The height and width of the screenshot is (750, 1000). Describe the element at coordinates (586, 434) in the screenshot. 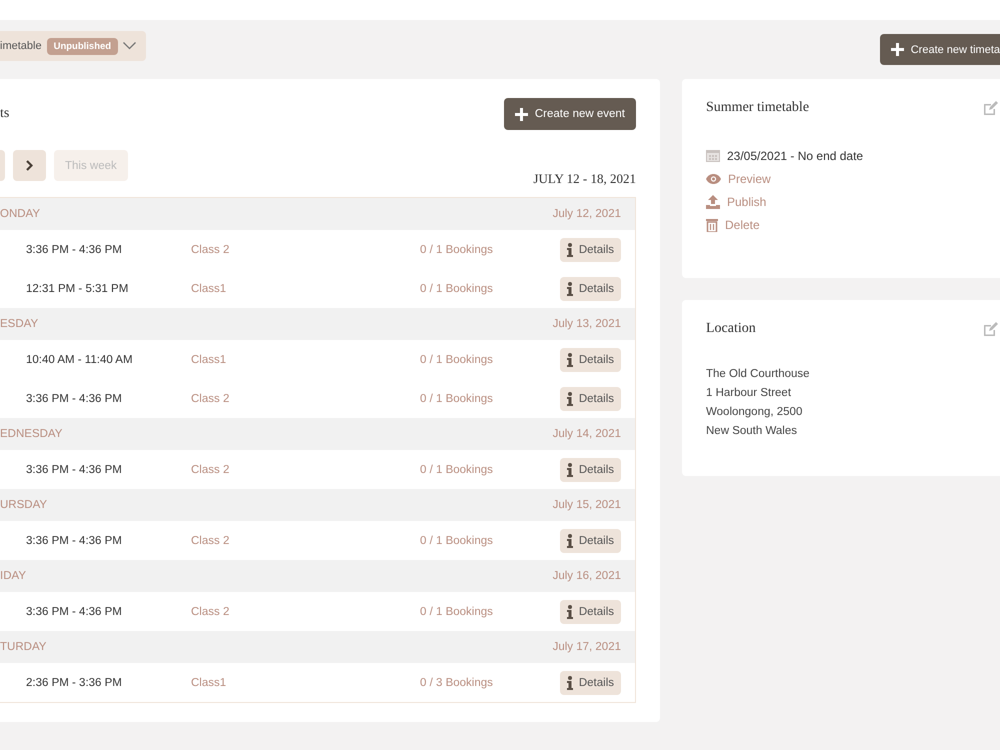

I see `day-date: July 14, 2021` at that location.